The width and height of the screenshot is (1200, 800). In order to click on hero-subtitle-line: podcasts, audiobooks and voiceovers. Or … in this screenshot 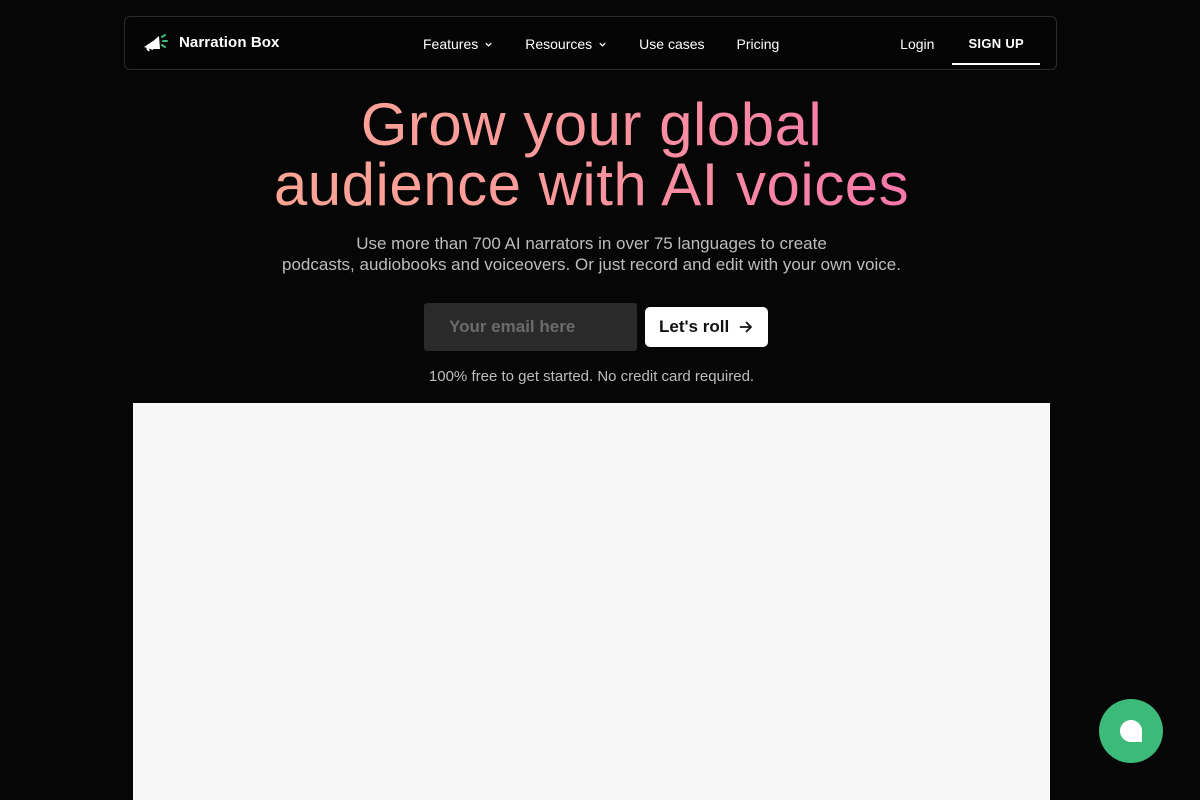, I will do `click(591, 264)`.